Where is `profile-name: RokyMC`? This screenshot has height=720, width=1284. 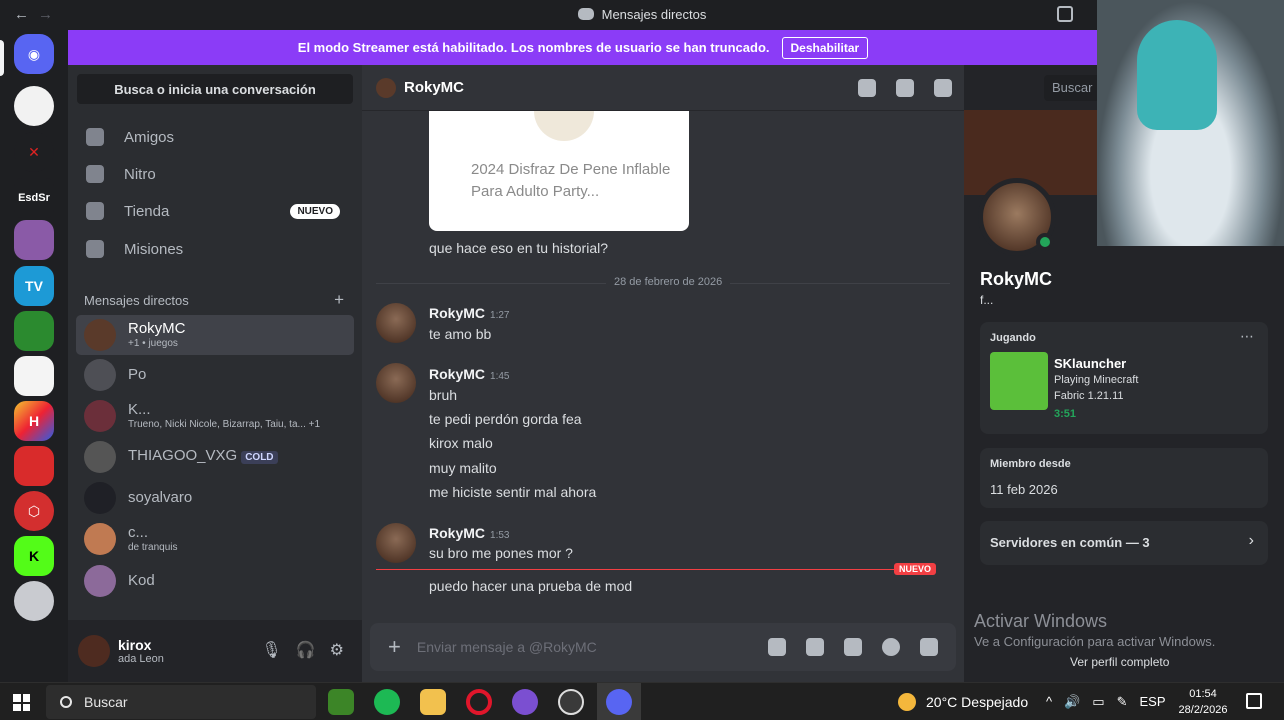 profile-name: RokyMC is located at coordinates (1016, 279).